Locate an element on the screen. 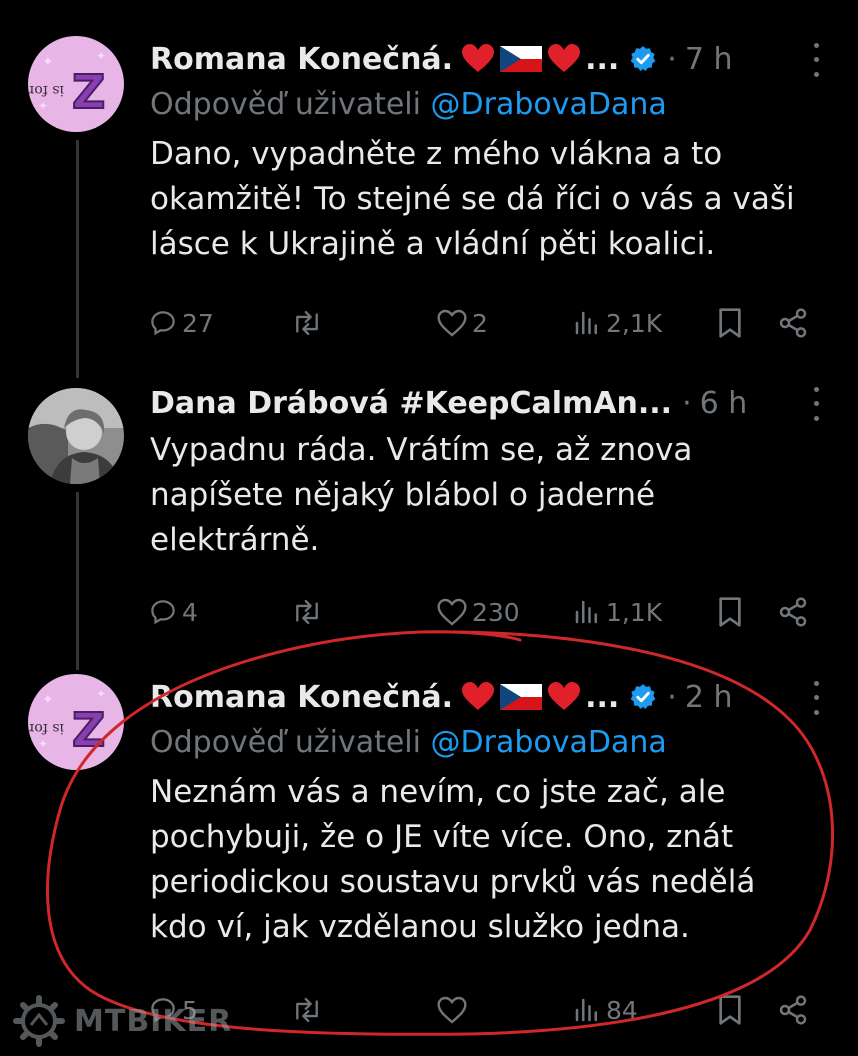 The width and height of the screenshot is (858, 1056). tweet-text-line: lásce k Ukrajině a vládní pěti koalici. is located at coordinates (433, 244).